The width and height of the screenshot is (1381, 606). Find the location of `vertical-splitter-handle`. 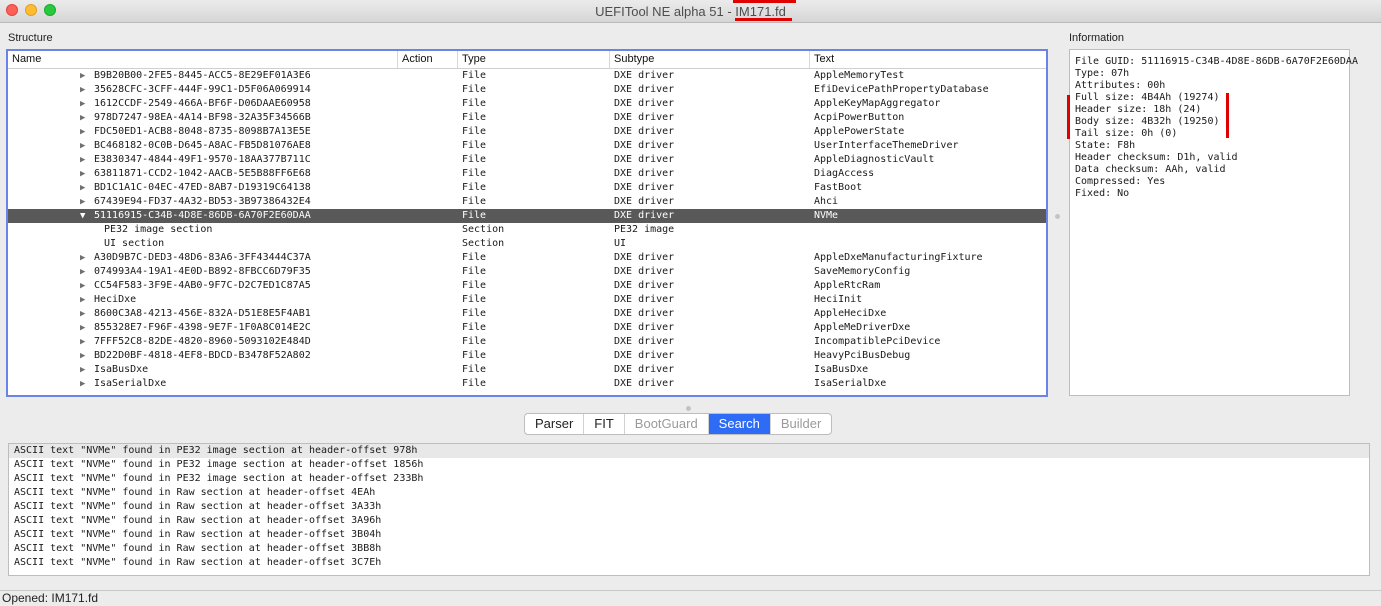

vertical-splitter-handle is located at coordinates (1057, 216).